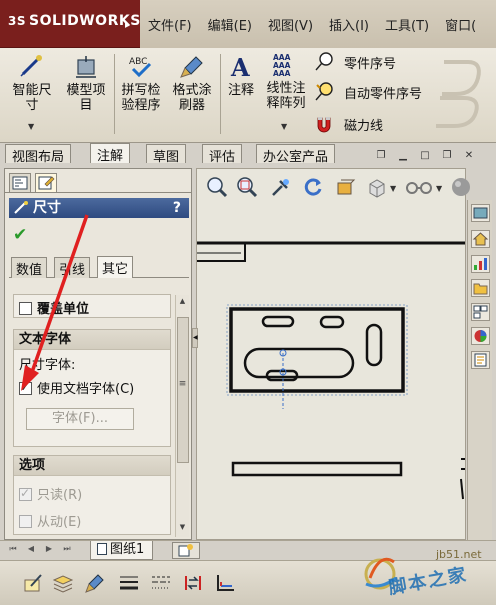  Describe the element at coordinates (67, 550) in the screenshot. I see `last-sheet-icon: ⏭` at that location.